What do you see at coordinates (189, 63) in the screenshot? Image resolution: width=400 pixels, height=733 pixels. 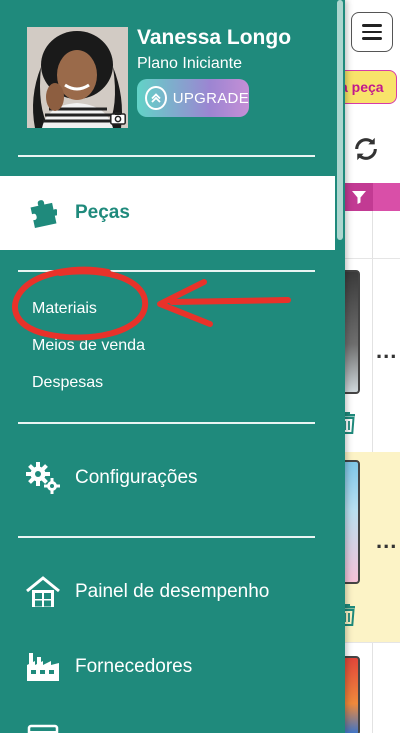 I see `user-plan: Plano Iniciante` at bounding box center [189, 63].